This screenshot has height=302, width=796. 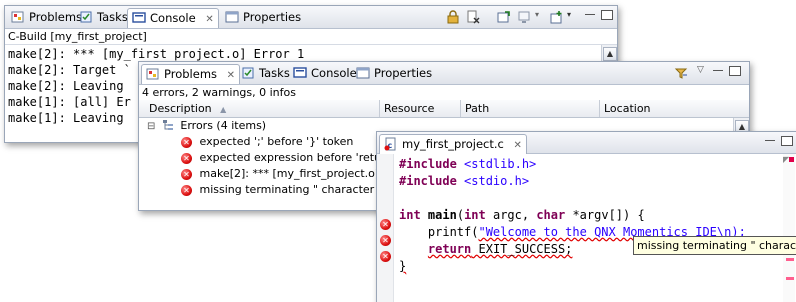 I want to click on c-file-icon: c, so click(x=390, y=144).